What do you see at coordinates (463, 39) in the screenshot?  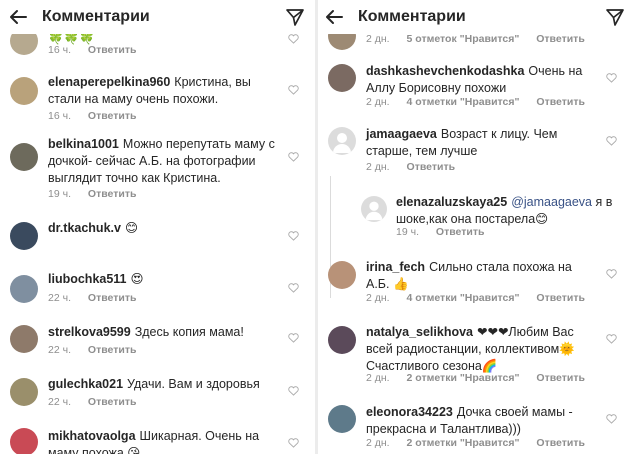 I see `likes-count: 5 отметок "Нравится"` at bounding box center [463, 39].